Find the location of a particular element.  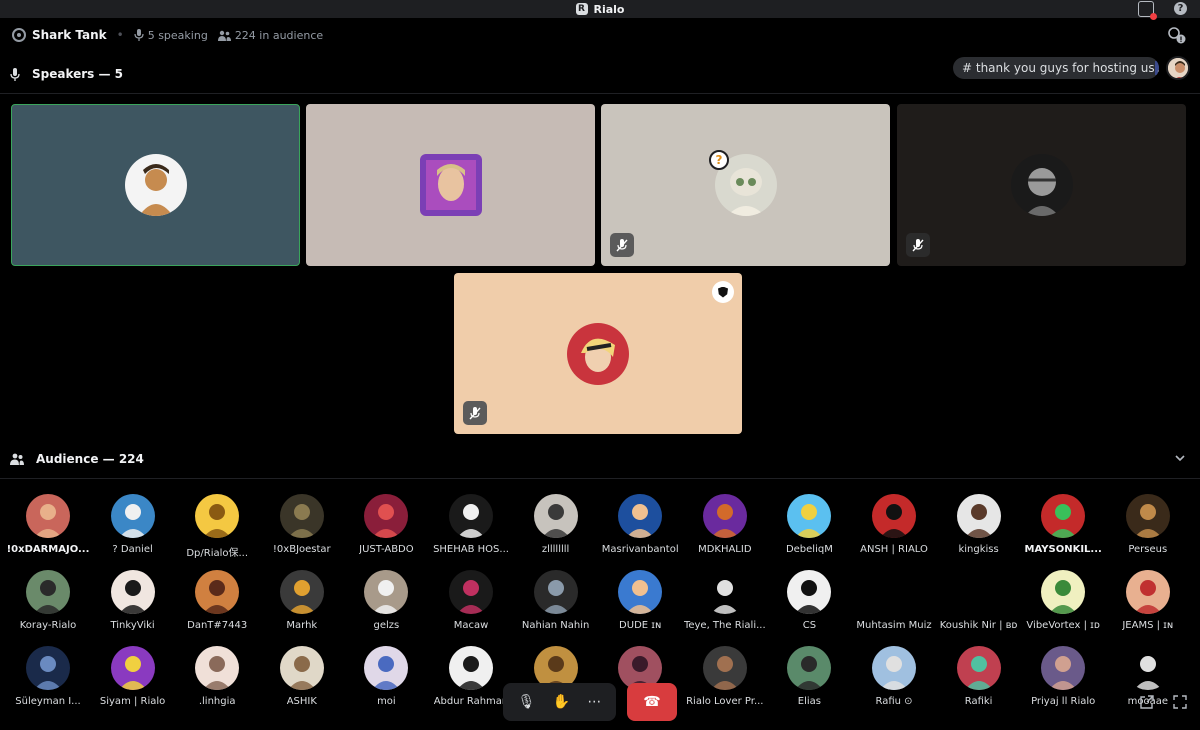

audience-member: zllllllll is located at coordinates (556, 528).